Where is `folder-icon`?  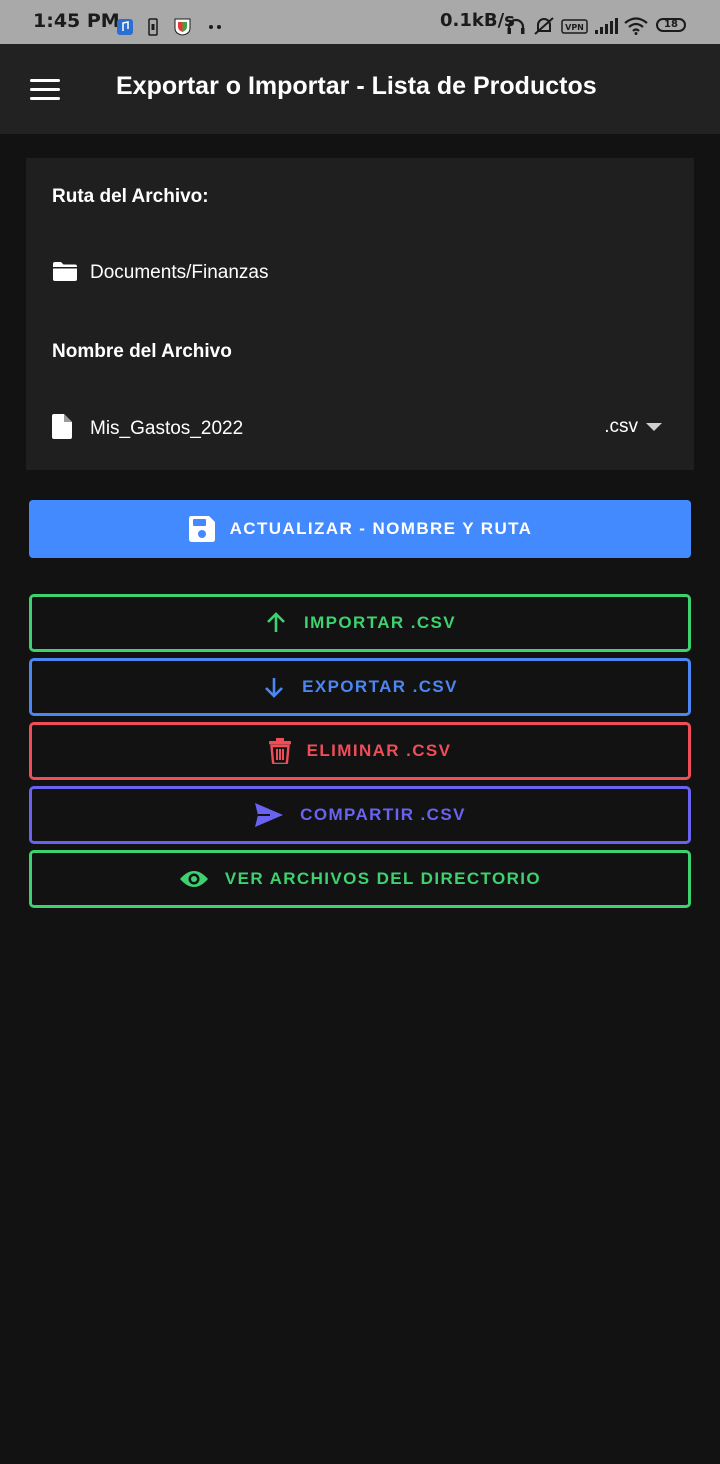 folder-icon is located at coordinates (65, 271).